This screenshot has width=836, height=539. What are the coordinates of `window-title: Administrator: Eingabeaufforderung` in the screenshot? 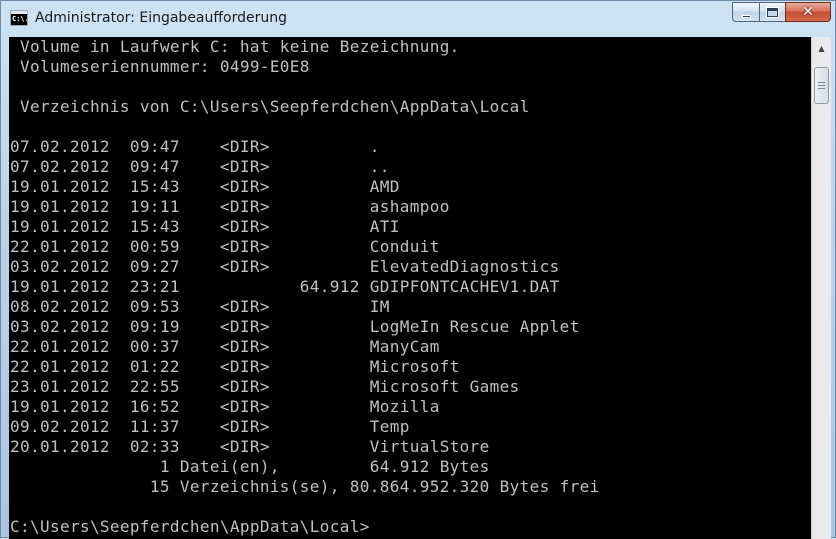 It's located at (161, 18).